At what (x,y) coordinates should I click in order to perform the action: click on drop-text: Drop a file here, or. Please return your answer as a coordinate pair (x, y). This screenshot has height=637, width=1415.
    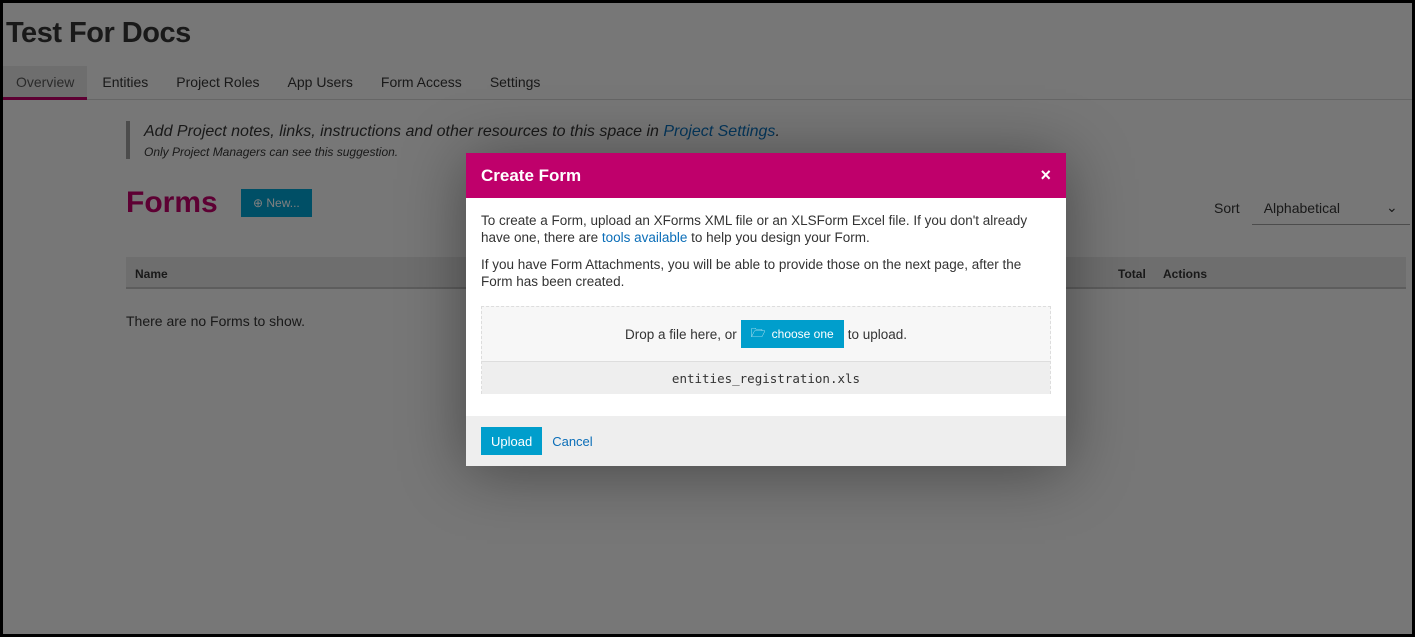
    Looking at the image, I should click on (680, 334).